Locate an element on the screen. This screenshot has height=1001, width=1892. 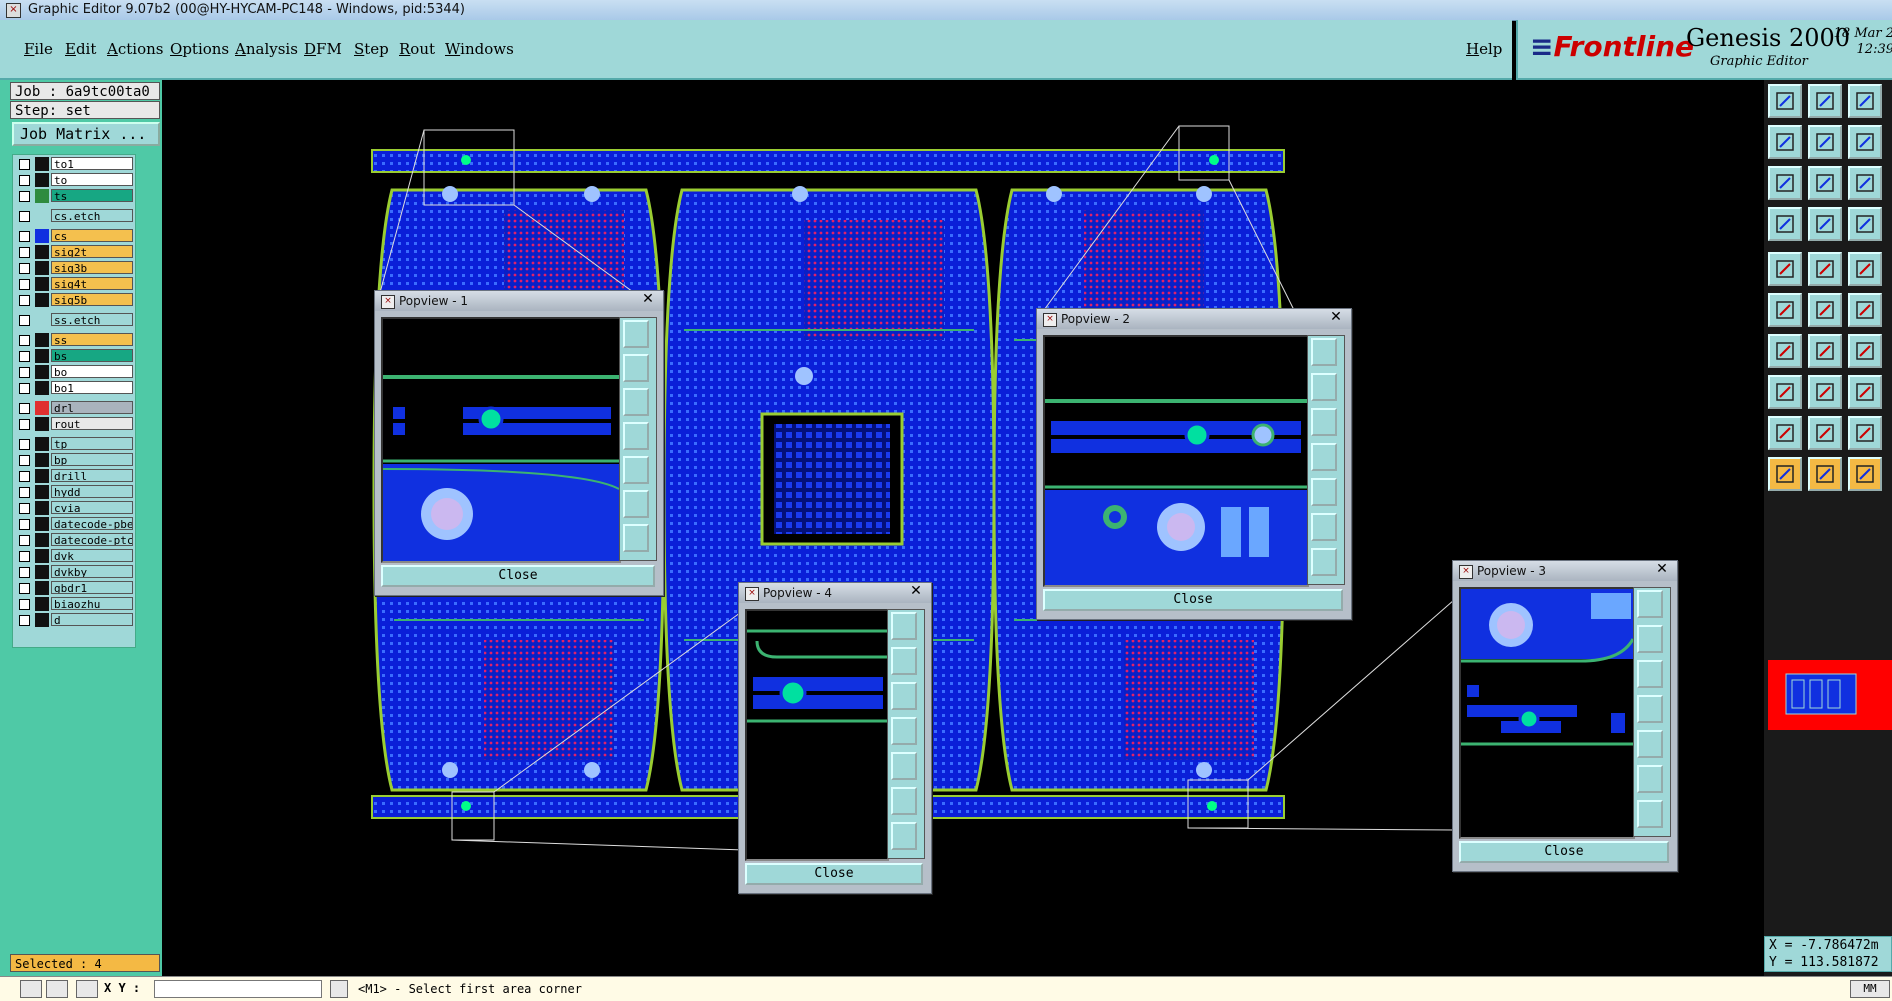
popview-3: × Popview - 3 ✕ Close is located at coordinates (1565, 716).